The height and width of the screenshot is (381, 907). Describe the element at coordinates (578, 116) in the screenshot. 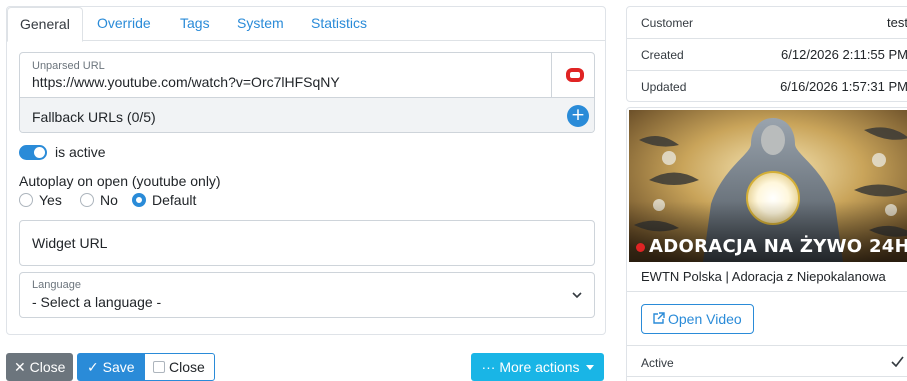

I see `add-fallback-url-button: +` at that location.